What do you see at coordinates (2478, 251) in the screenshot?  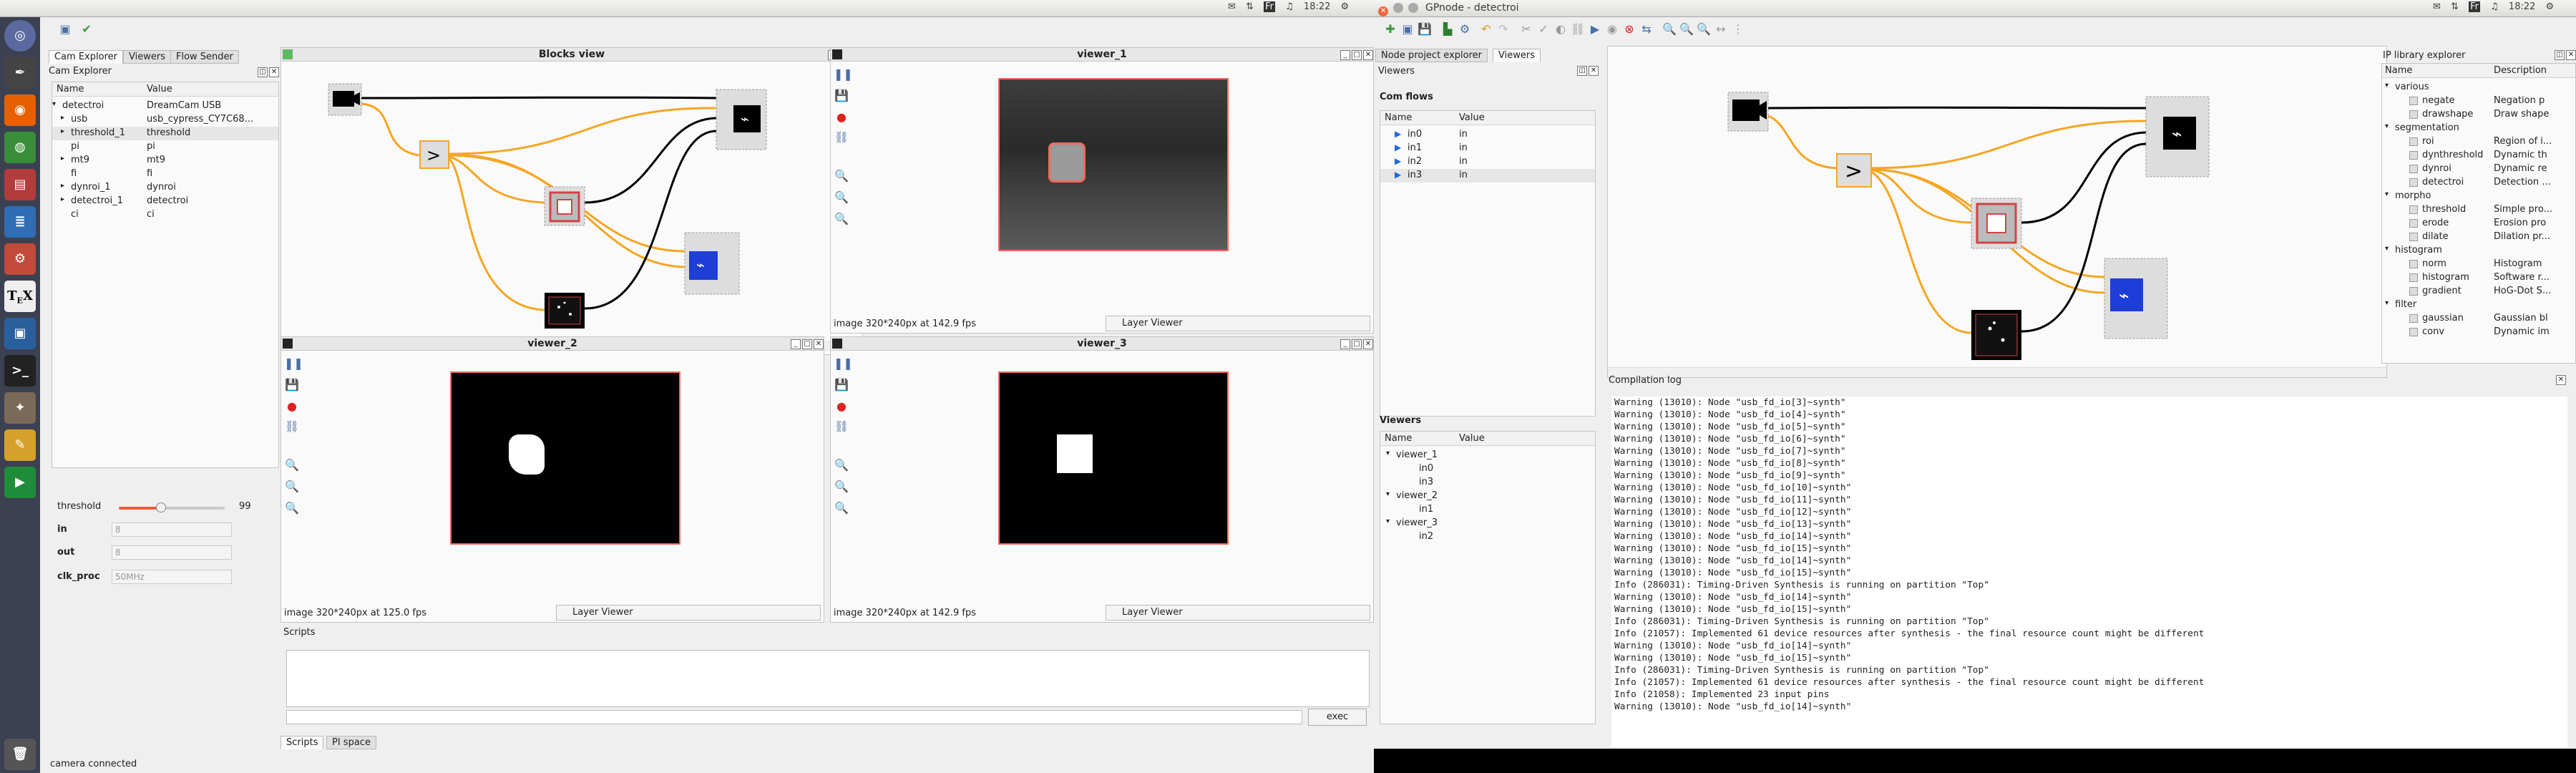 I see `ip-group-row: ▾ histogram` at bounding box center [2478, 251].